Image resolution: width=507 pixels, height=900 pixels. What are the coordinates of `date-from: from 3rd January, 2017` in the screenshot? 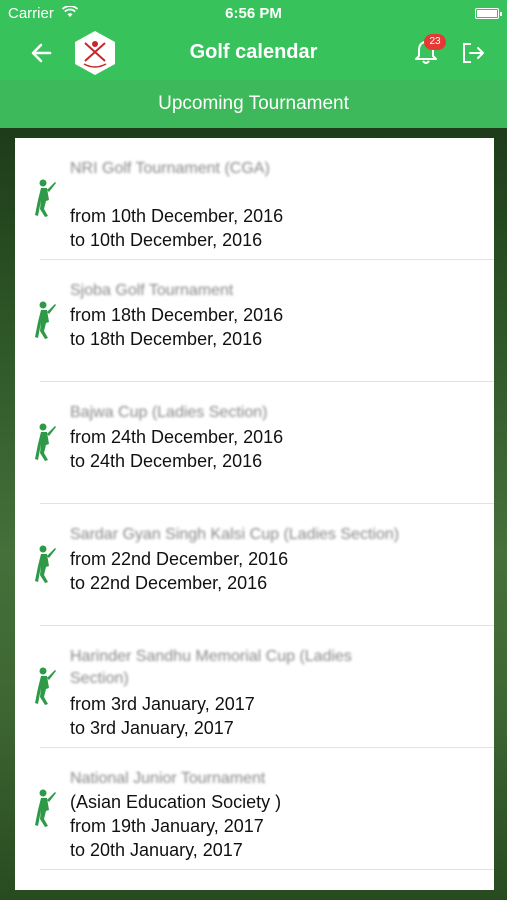 It's located at (162, 704).